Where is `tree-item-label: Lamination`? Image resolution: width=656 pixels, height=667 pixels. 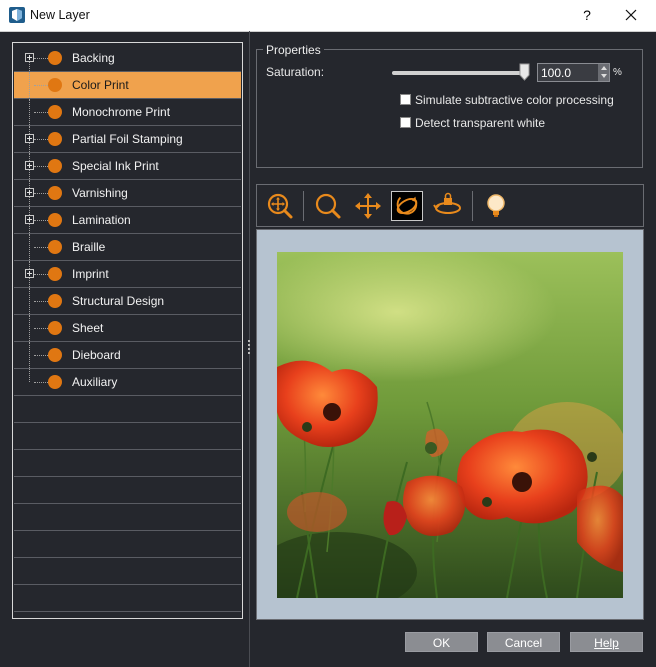
tree-item-label: Lamination is located at coordinates (101, 220).